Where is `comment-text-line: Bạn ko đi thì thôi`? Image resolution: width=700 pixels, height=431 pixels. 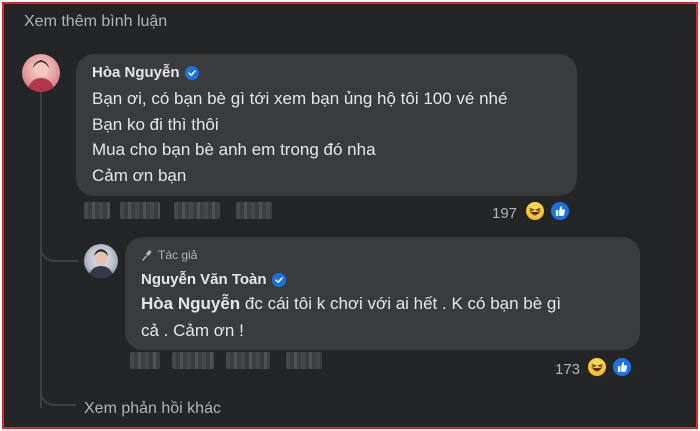
comment-text-line: Bạn ko đi thì thôi is located at coordinates (155, 124).